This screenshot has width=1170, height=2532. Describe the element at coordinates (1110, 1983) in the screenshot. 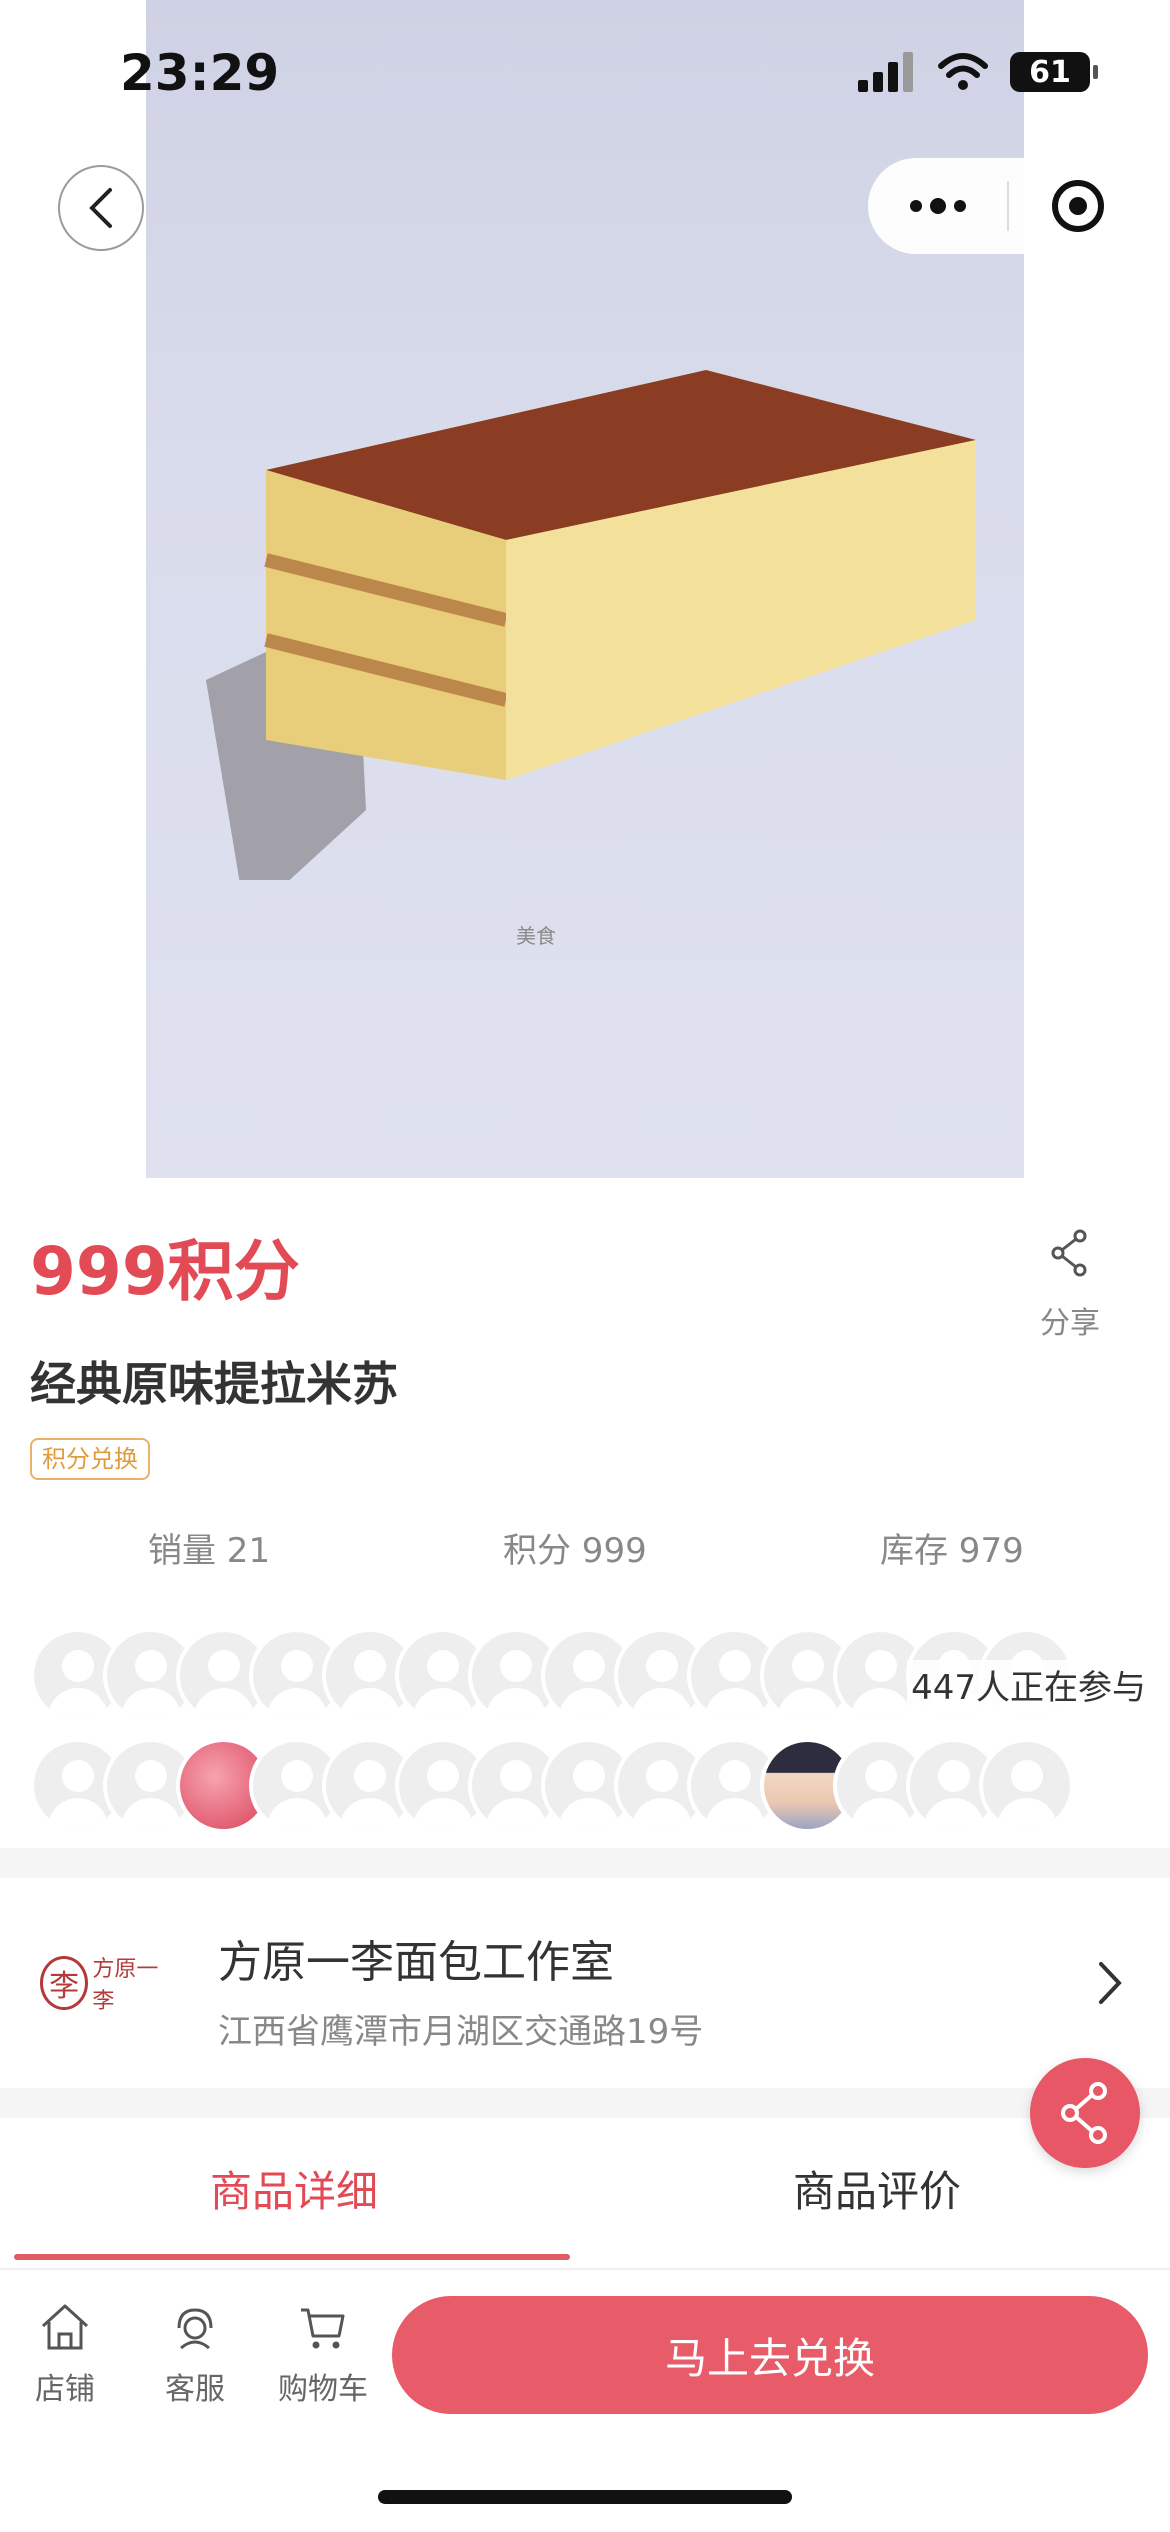

I see `chevron-right-icon` at that location.